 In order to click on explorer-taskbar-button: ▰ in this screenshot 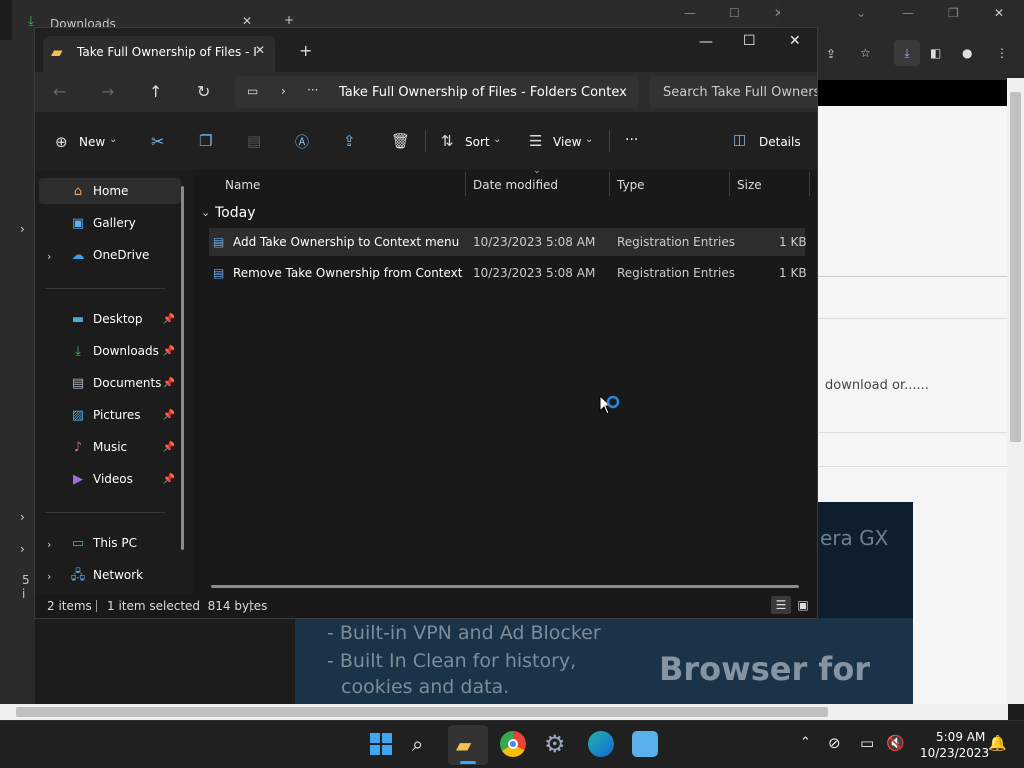, I will do `click(468, 745)`.